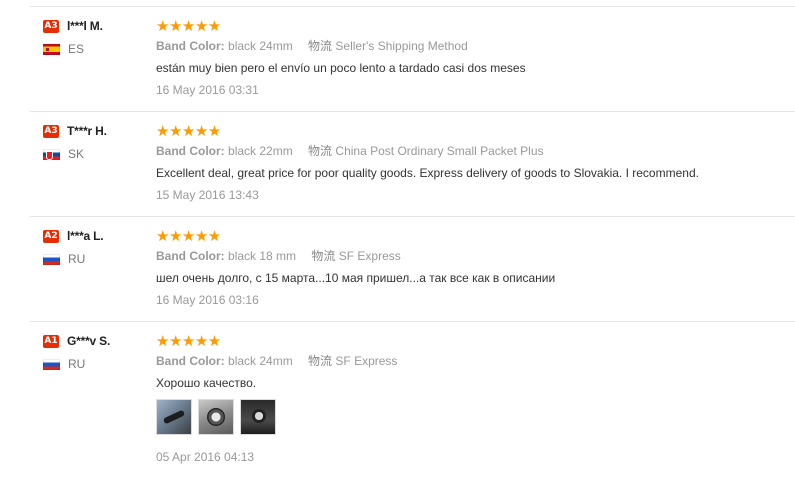  Describe the element at coordinates (93, 352) in the screenshot. I see `buyer-info: A1 G***v S. RU` at that location.